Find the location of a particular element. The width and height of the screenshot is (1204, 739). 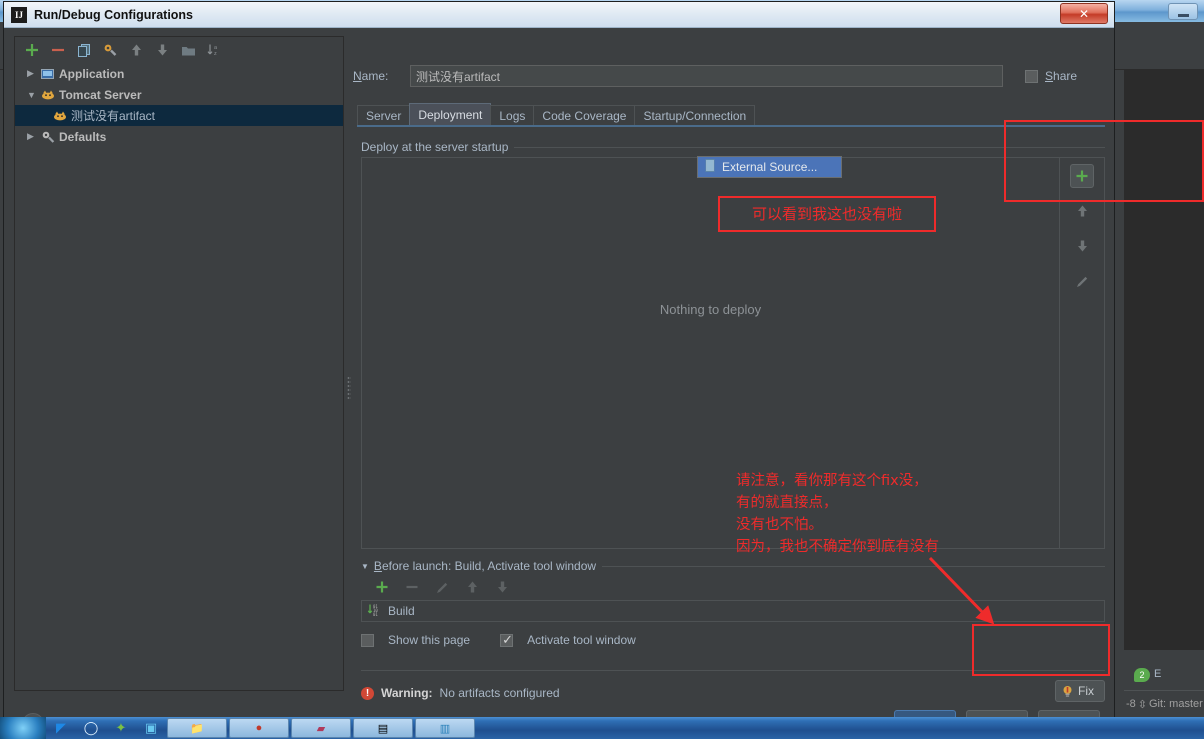

dialog-titlebar: IJ Run/Debug Configurations ✕ is located at coordinates (559, 15).